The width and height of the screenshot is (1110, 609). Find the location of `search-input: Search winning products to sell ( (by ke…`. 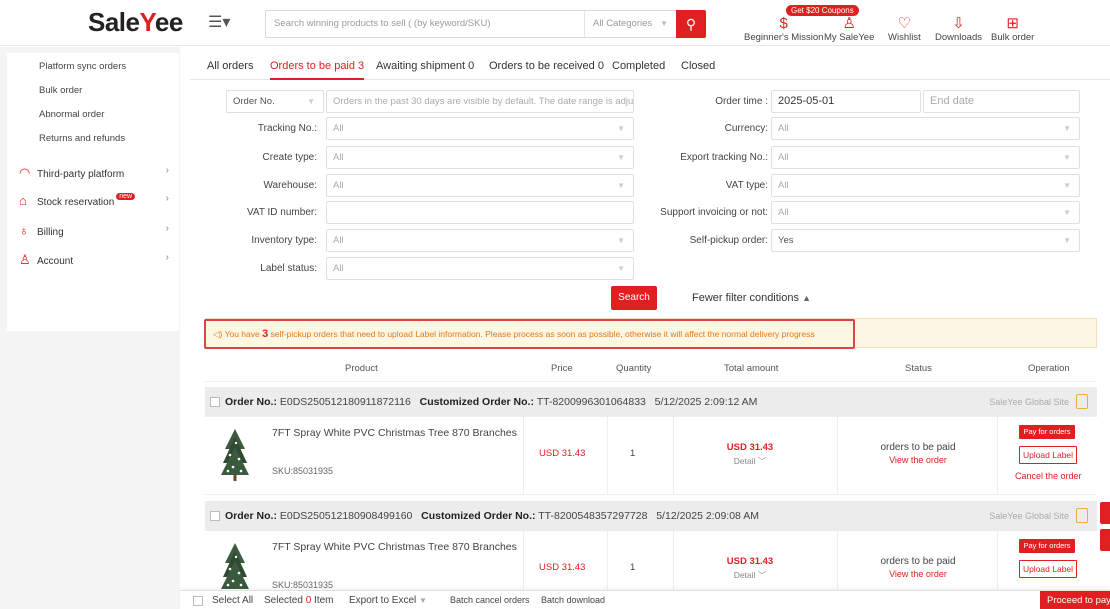

search-input: Search winning products to sell ( (by ke… is located at coordinates (382, 23).